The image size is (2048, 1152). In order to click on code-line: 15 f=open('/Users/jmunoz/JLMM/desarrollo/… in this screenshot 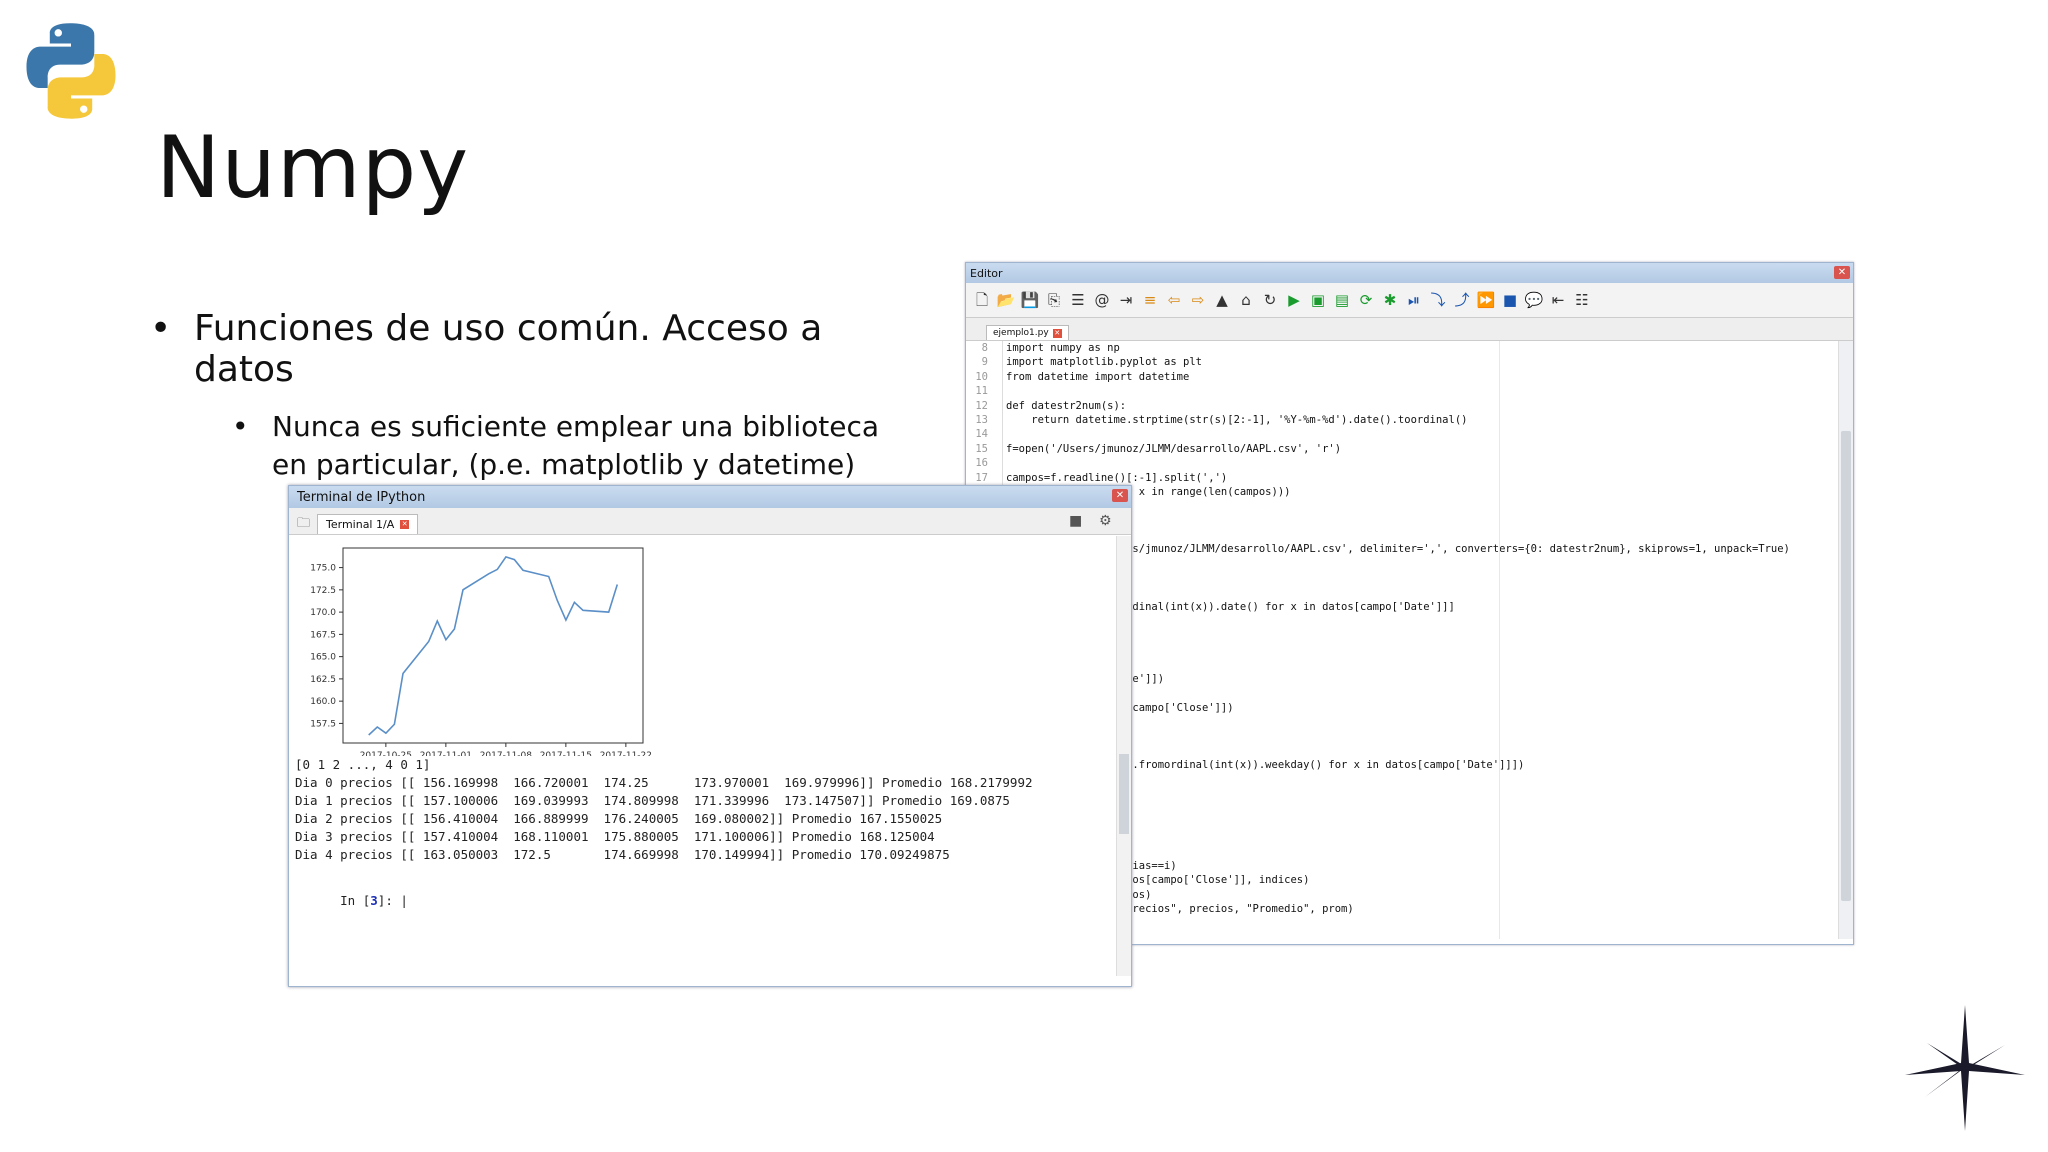, I will do `click(1401, 449)`.